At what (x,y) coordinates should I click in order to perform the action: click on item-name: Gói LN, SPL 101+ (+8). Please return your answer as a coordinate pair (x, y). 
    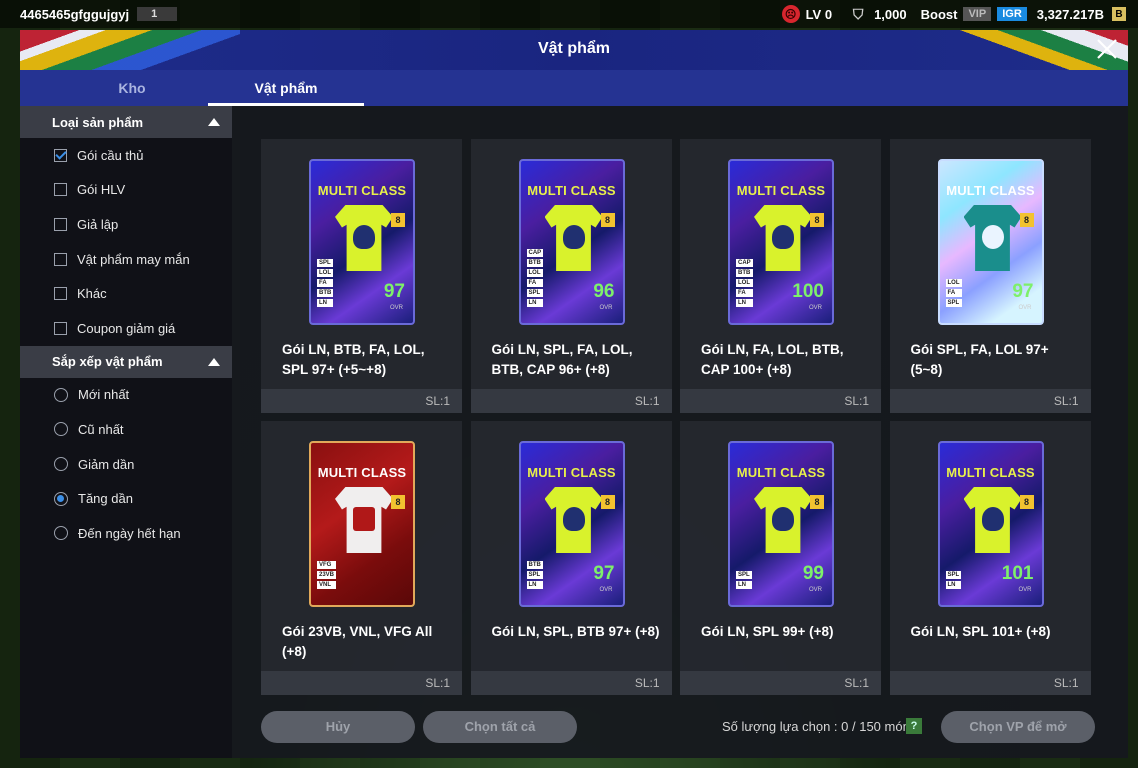
    Looking at the image, I should click on (980, 631).